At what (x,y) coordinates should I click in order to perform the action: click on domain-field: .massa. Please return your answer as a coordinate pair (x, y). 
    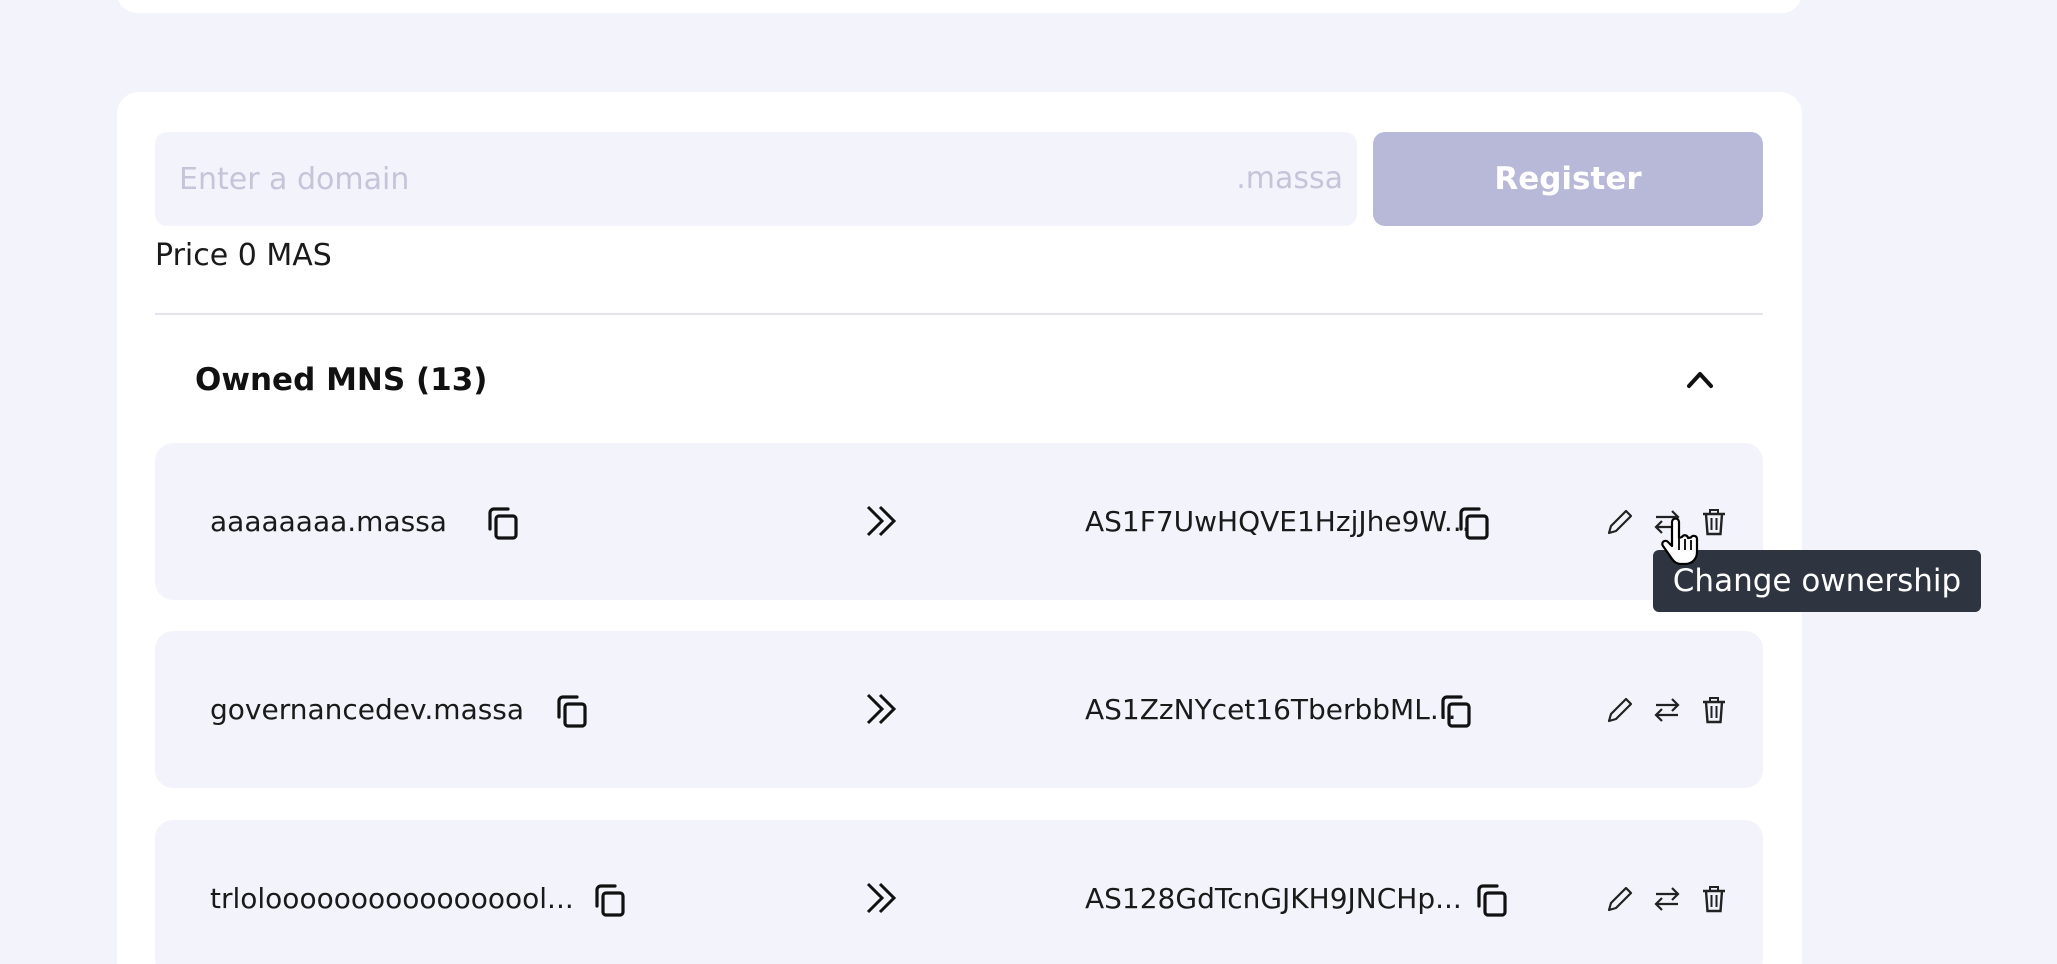
    Looking at the image, I should click on (756, 179).